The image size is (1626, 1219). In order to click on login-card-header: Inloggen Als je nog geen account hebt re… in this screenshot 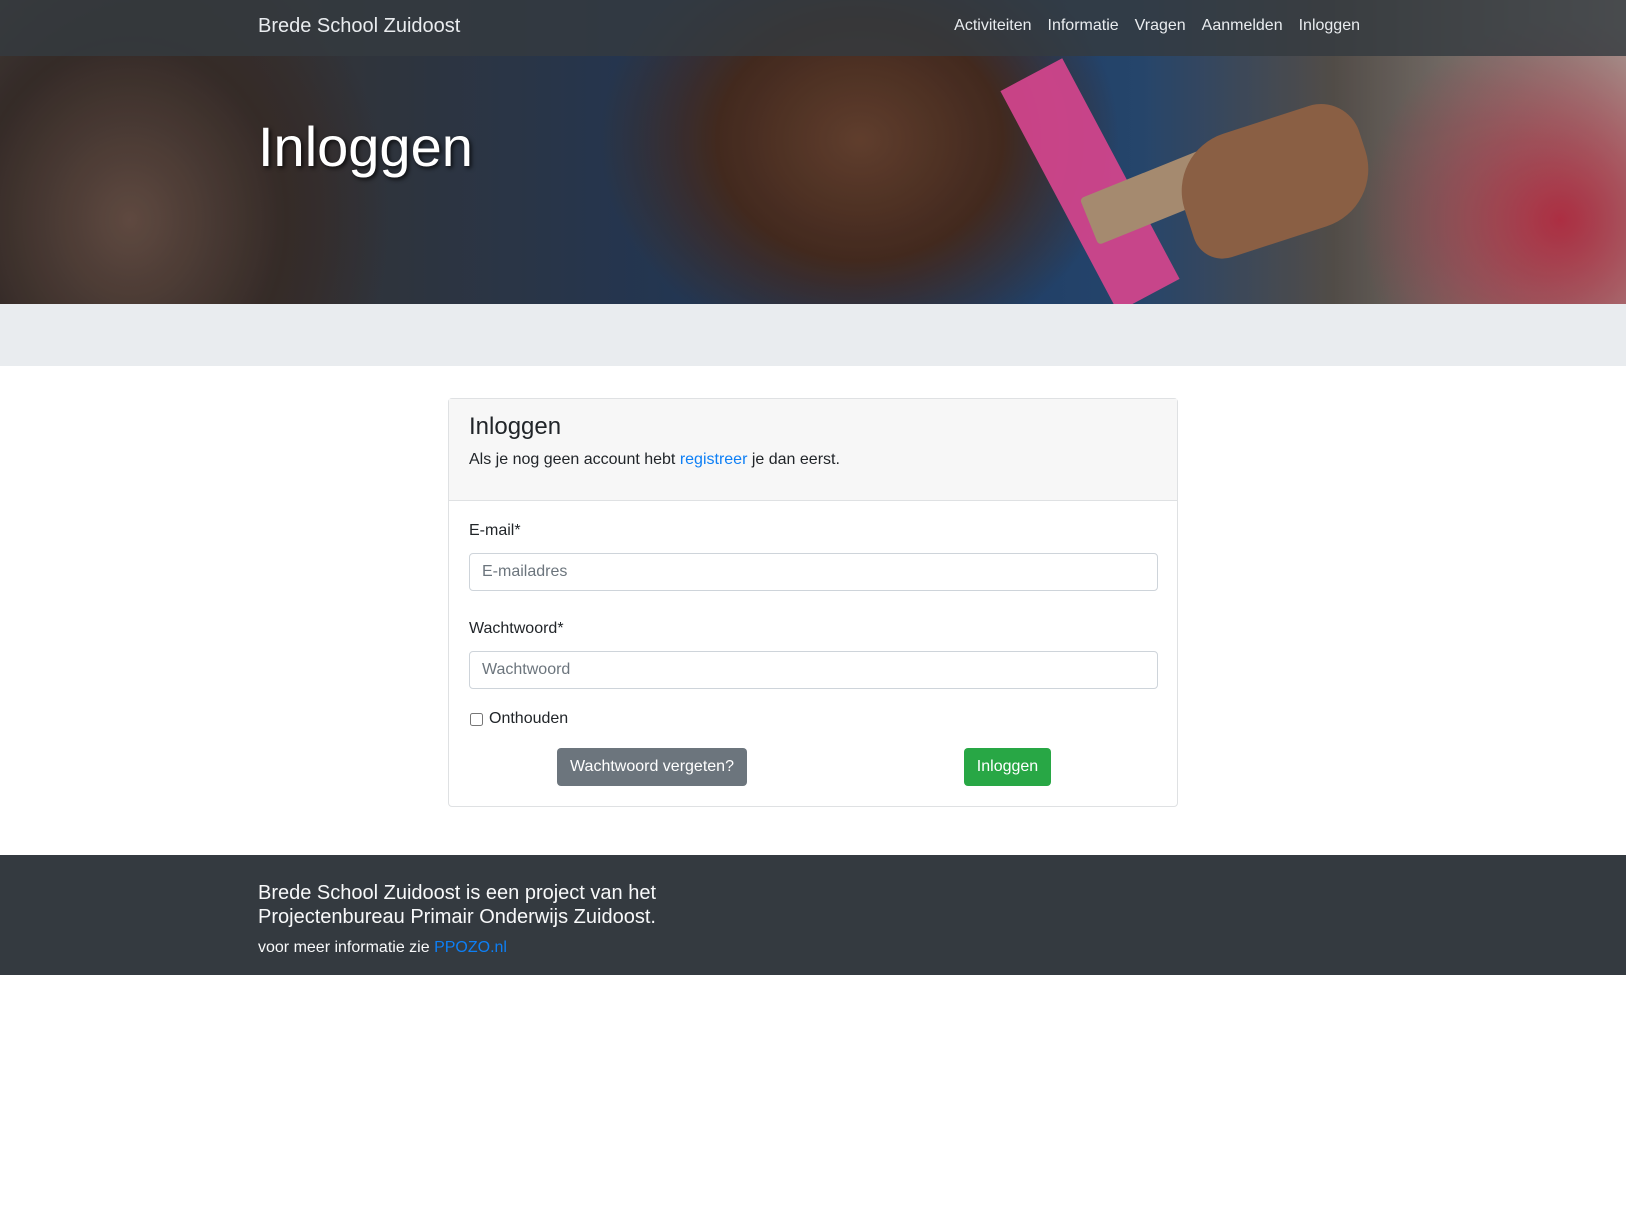, I will do `click(813, 450)`.